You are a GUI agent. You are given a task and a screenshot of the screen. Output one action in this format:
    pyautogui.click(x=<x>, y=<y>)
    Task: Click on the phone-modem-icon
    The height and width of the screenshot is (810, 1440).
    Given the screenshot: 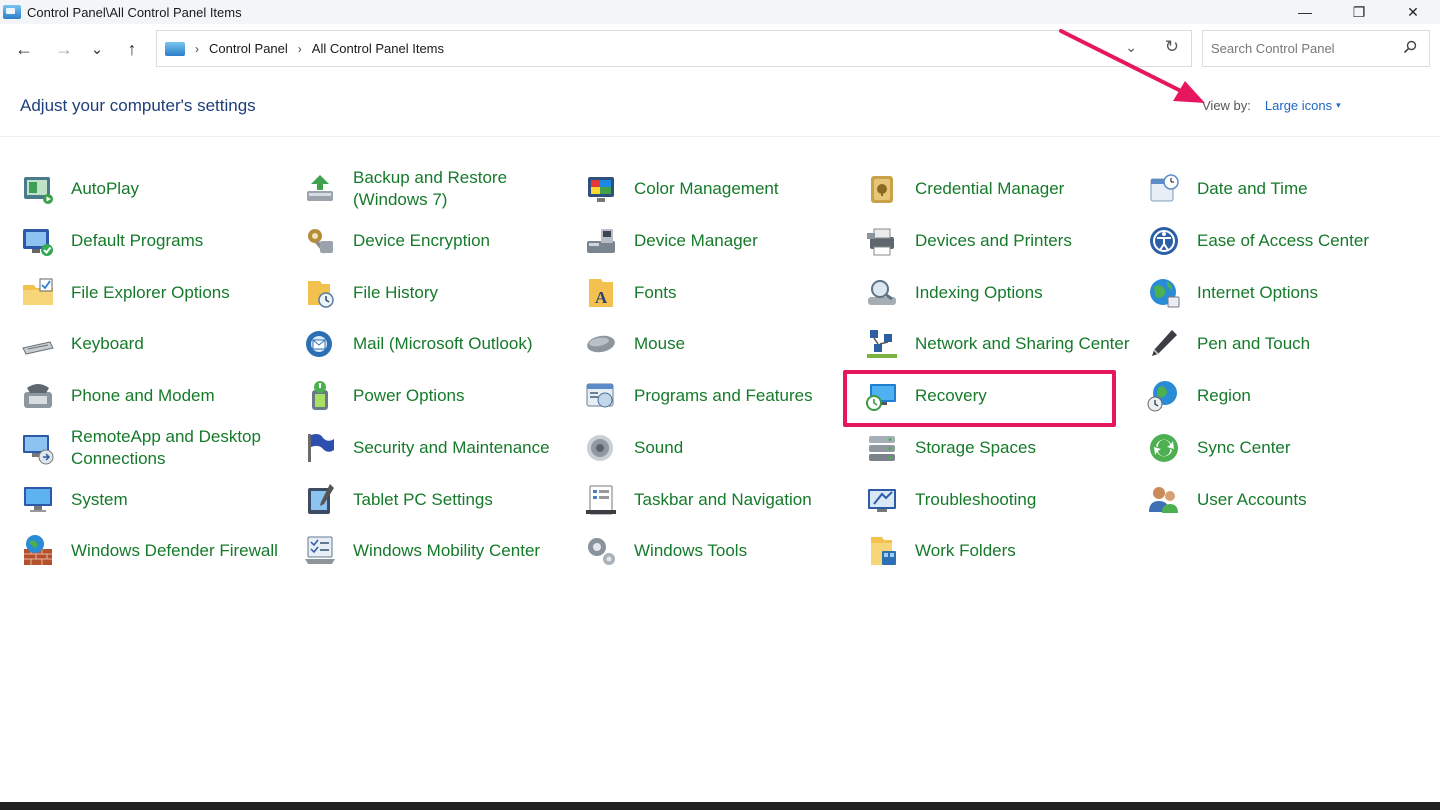 What is the action you would take?
    pyautogui.click(x=38, y=396)
    